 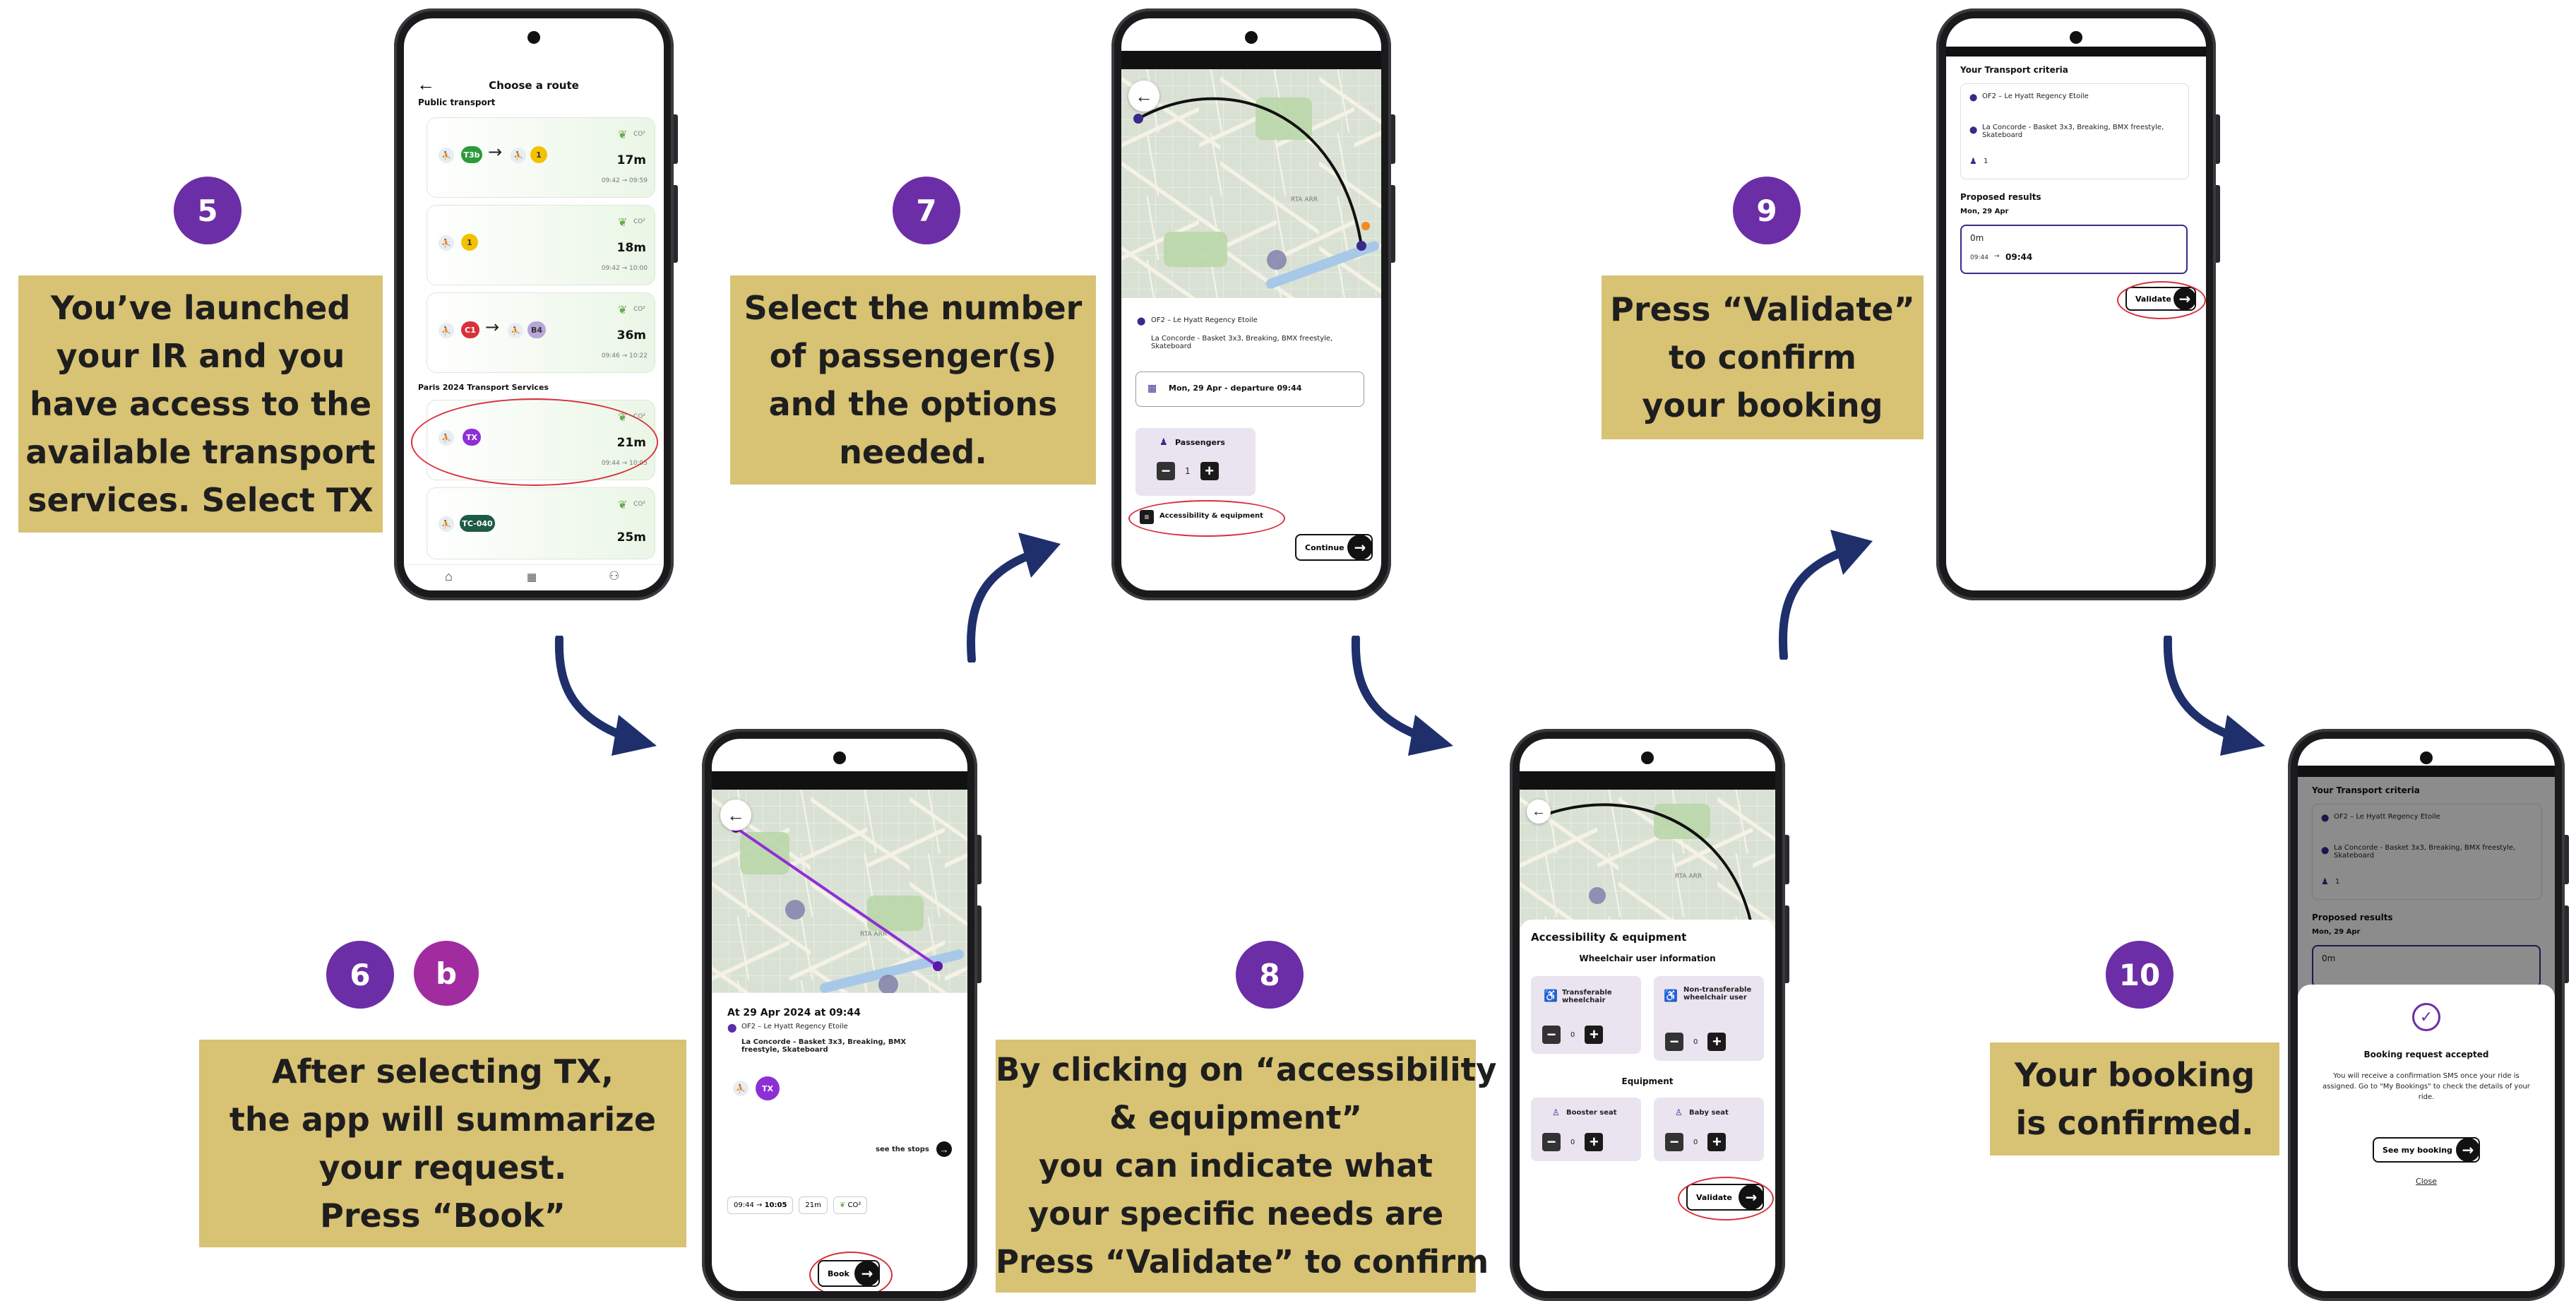 I want to click on route-card-tc040: ⛹ TC-040 ❦ CO² 25m, so click(x=541, y=523).